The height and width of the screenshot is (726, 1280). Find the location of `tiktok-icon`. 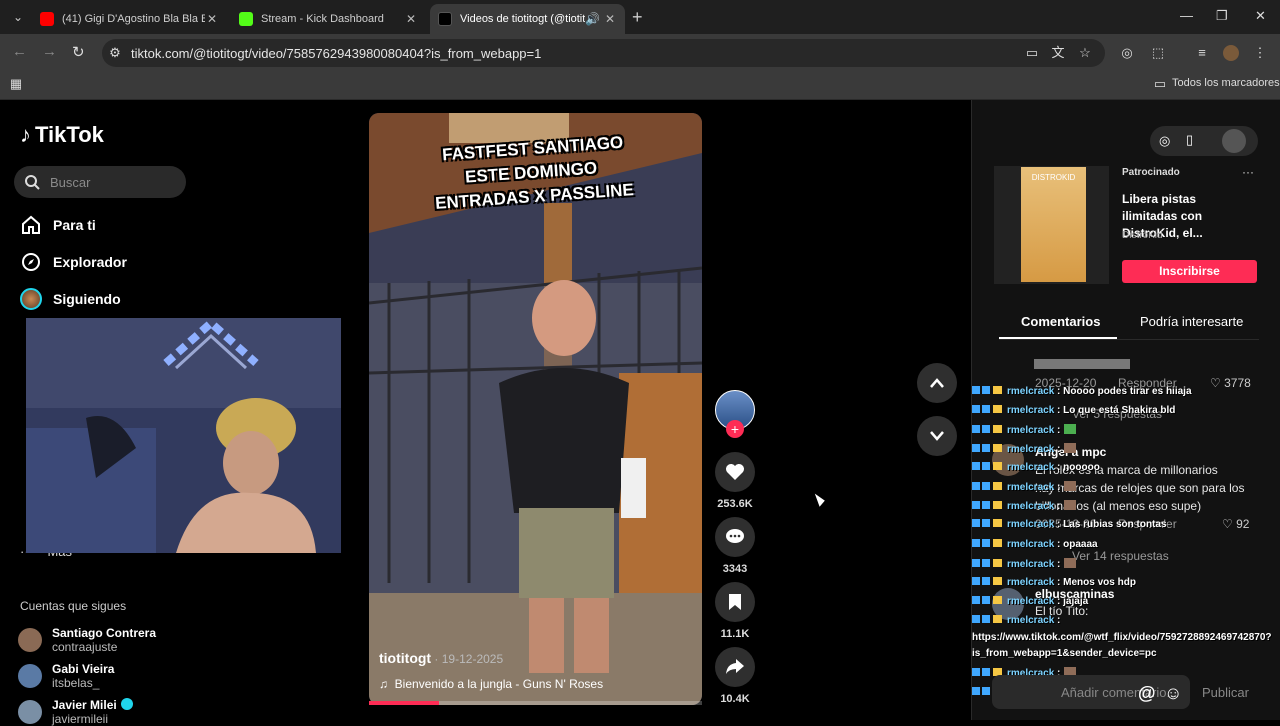

tiktok-icon is located at coordinates (445, 19).